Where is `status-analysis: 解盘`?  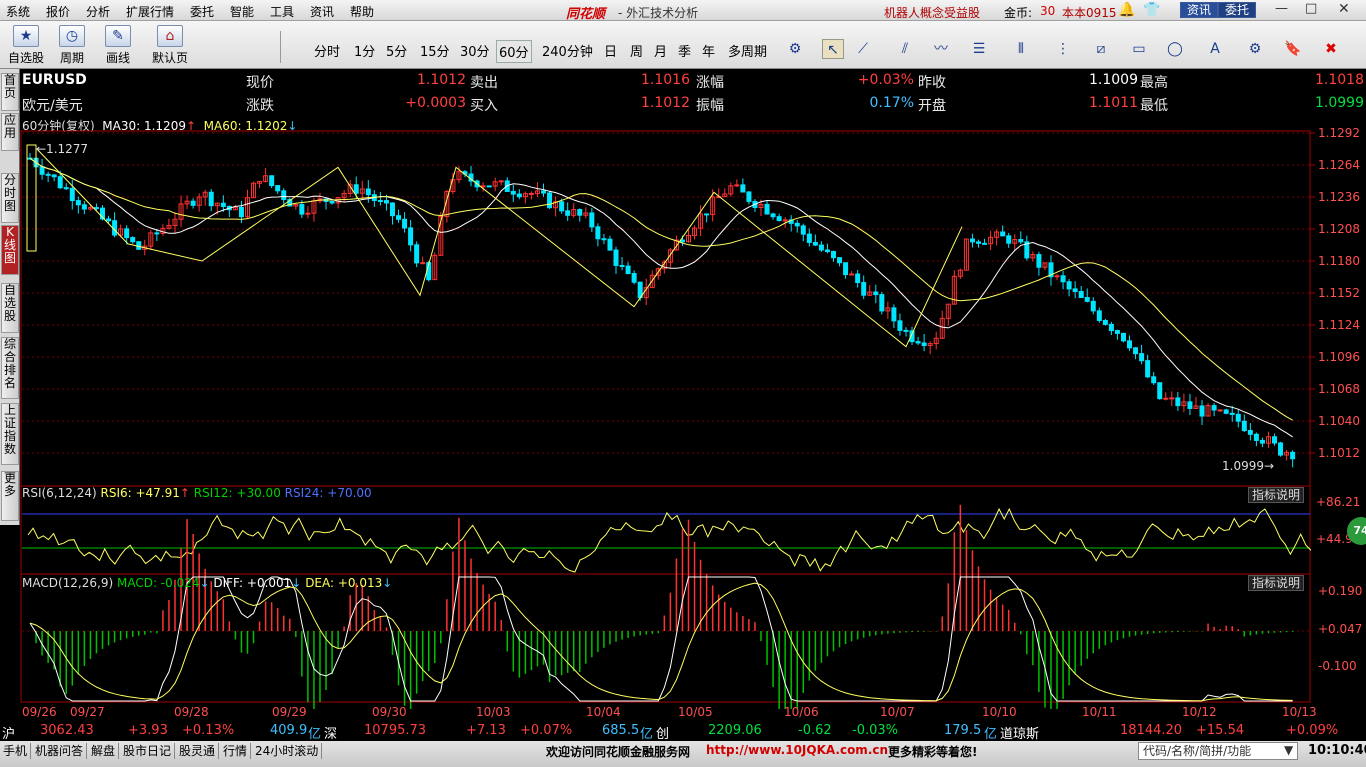 status-analysis: 解盘 is located at coordinates (104, 751).